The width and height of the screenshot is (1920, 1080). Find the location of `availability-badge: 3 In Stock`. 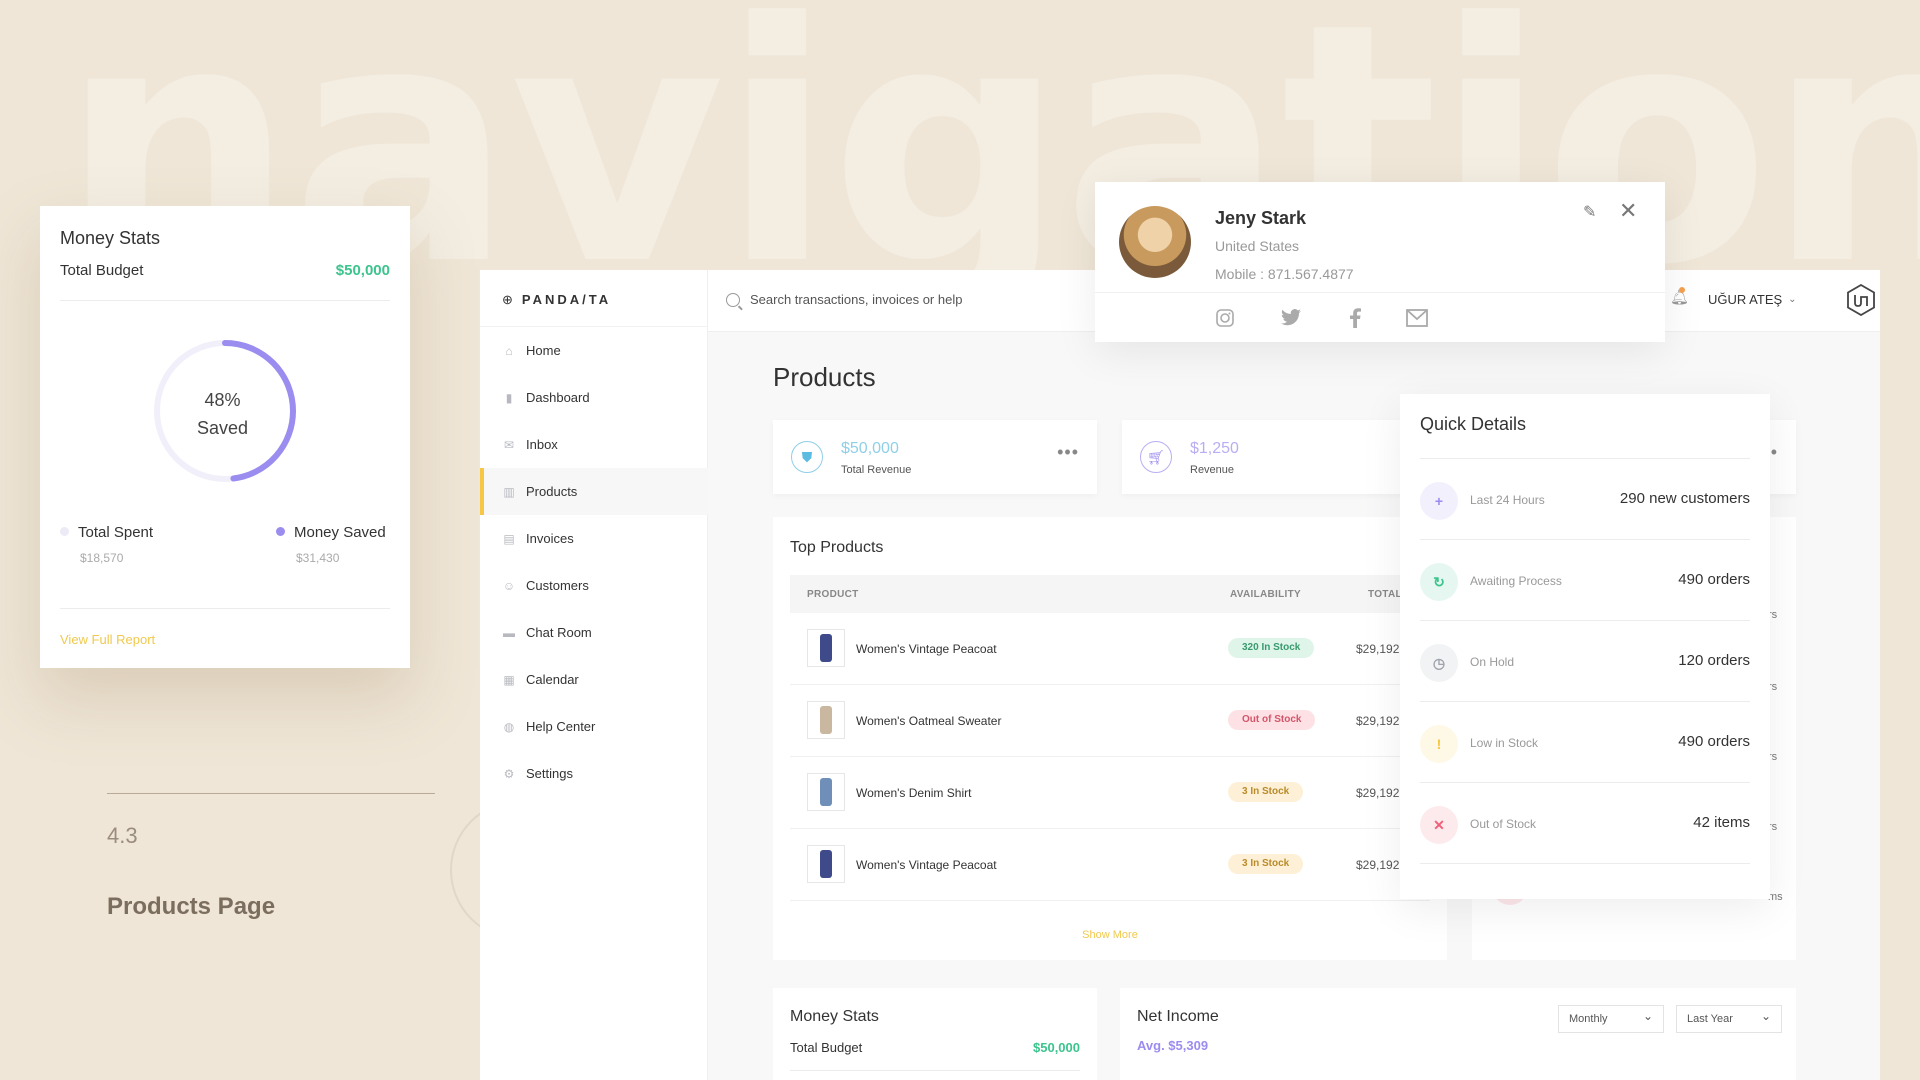

availability-badge: 3 In Stock is located at coordinates (1266, 864).